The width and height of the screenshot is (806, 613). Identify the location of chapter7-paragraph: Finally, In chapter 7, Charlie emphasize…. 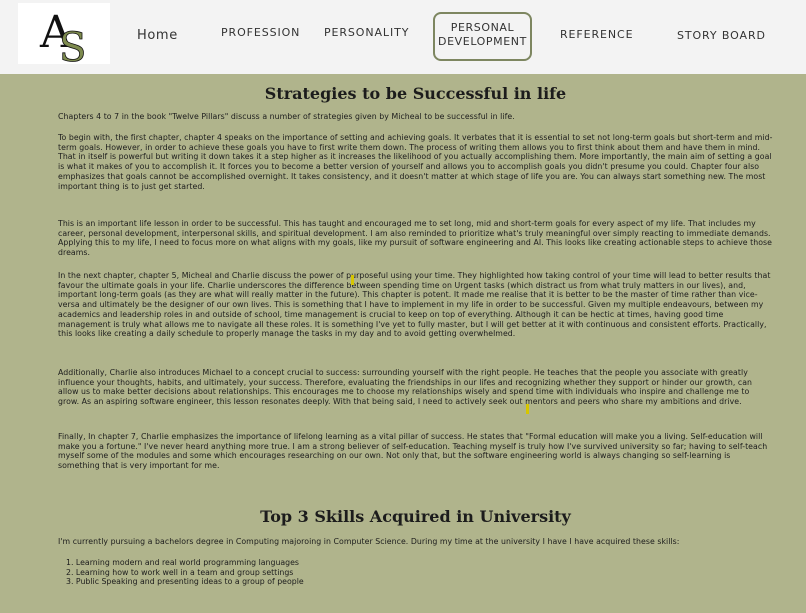
(413, 451).